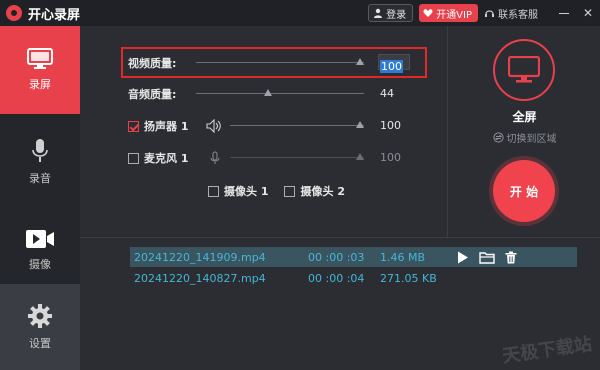  I want to click on sidebar-item-record-screen: 录屏, so click(40, 70).